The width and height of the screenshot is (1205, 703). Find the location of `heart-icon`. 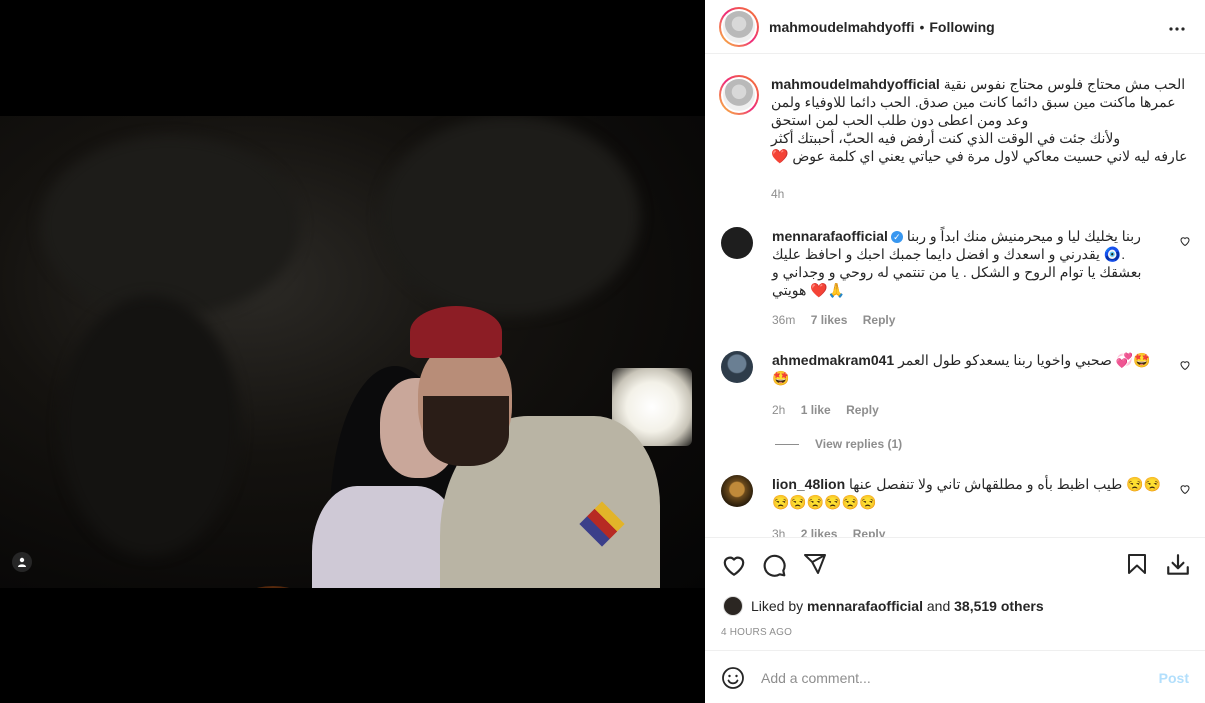

heart-icon is located at coordinates (734, 565).